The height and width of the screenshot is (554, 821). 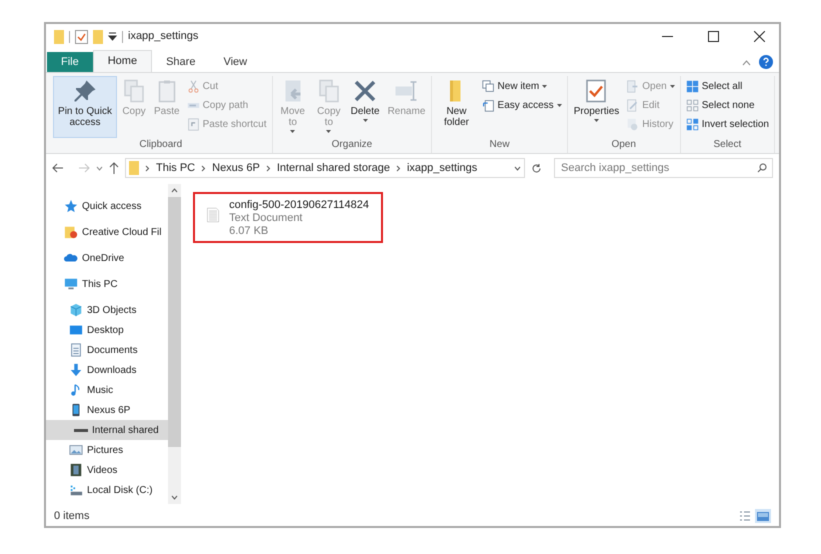 I want to click on large-icons-view-button, so click(x=763, y=516).